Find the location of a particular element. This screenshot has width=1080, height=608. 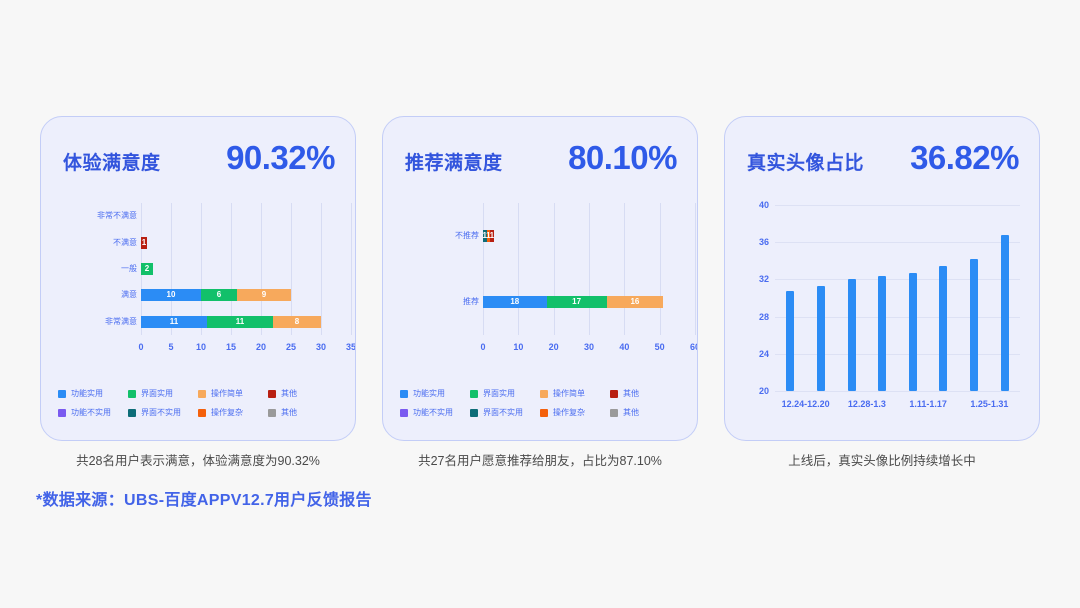

chart-legend: 功能实用 界面实用 操作简单 其他 功能不实用 界面不实用 操作复杂 其他 is located at coordinates (198, 403).